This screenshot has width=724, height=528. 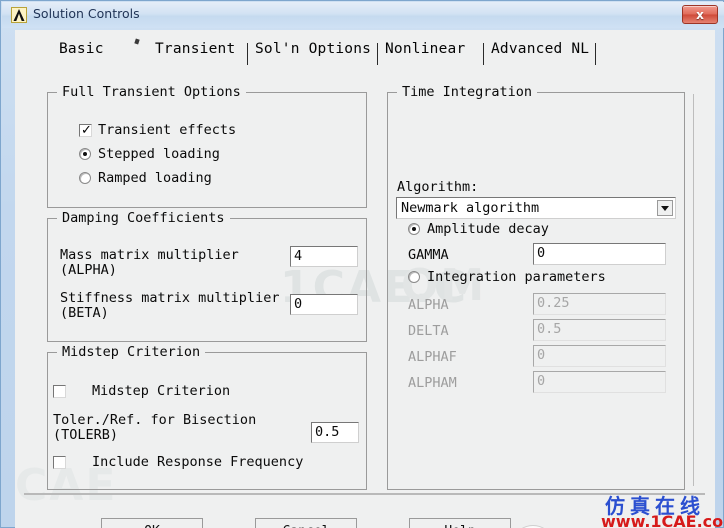 I want to click on label-integration-parameters: Integration parameters, so click(x=516, y=277).